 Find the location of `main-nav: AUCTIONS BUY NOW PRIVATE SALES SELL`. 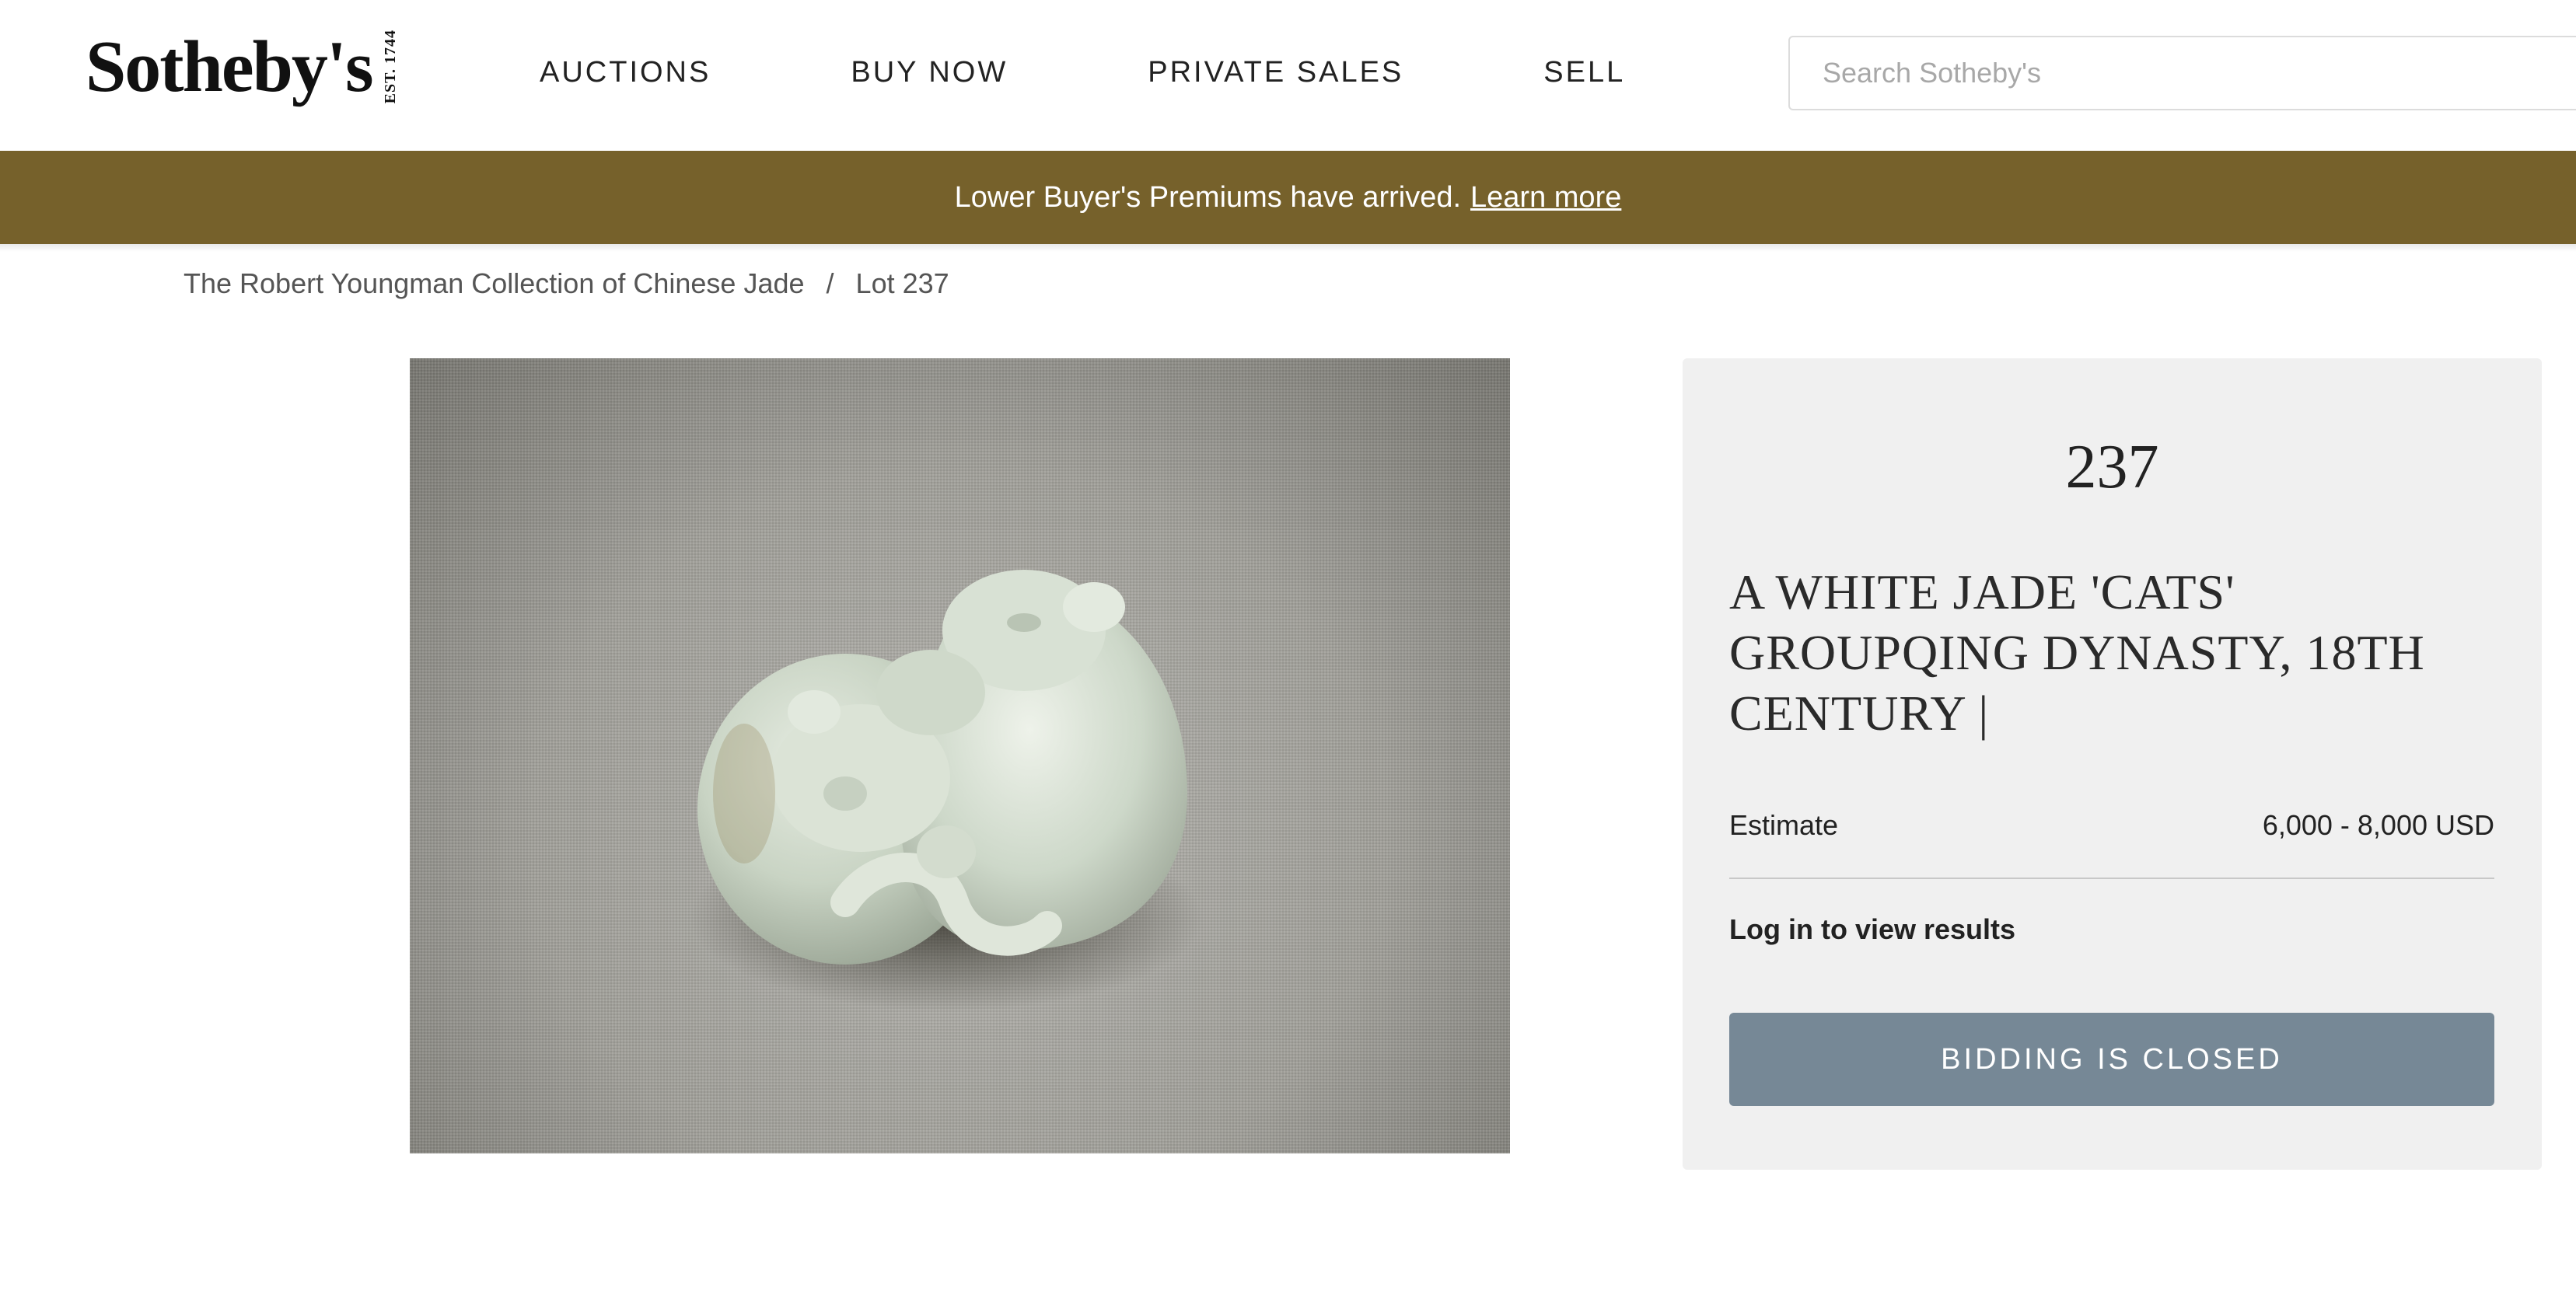

main-nav: AUCTIONS BUY NOW PRIVATE SALES SELL is located at coordinates (1082, 72).